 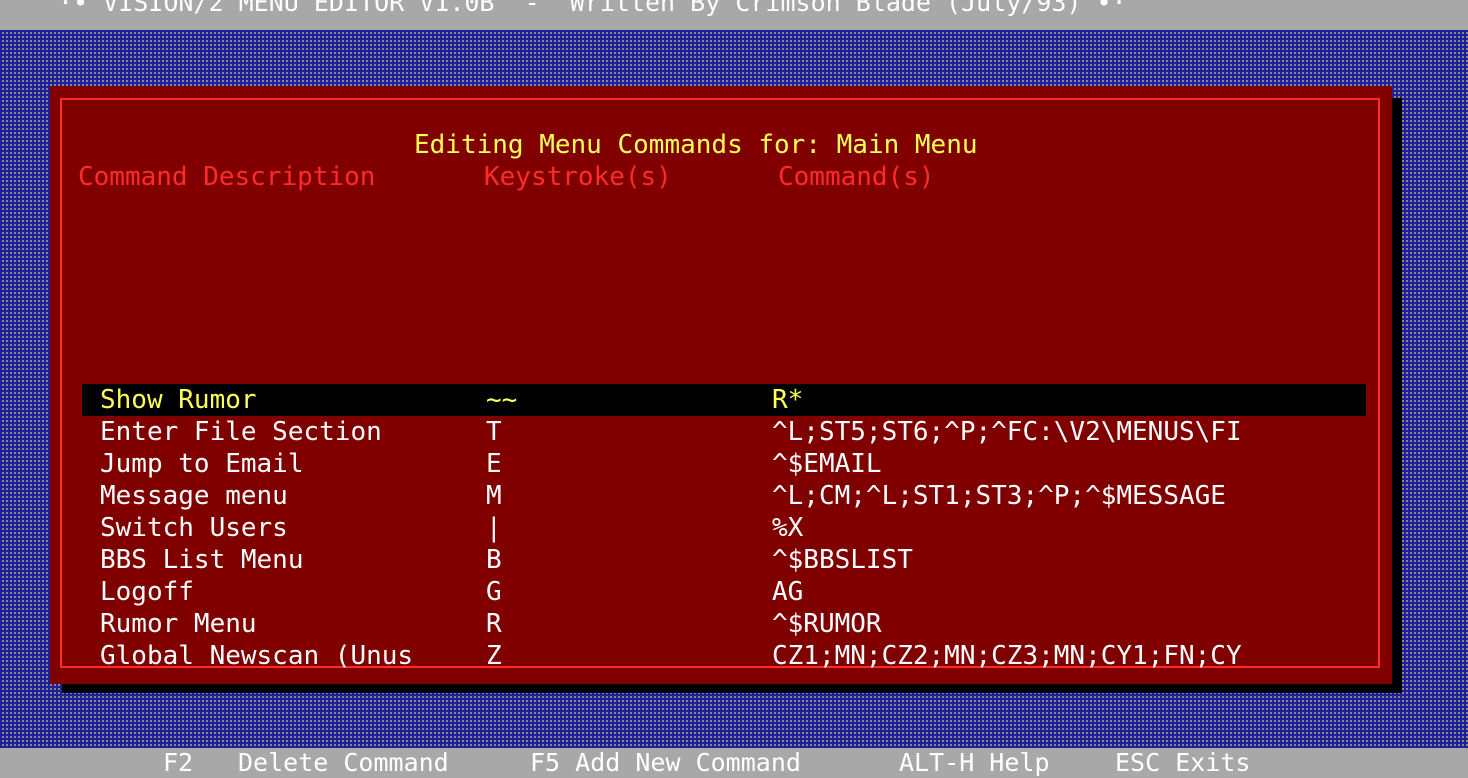 What do you see at coordinates (494, 656) in the screenshot?
I see `command-keystroke: Z` at bounding box center [494, 656].